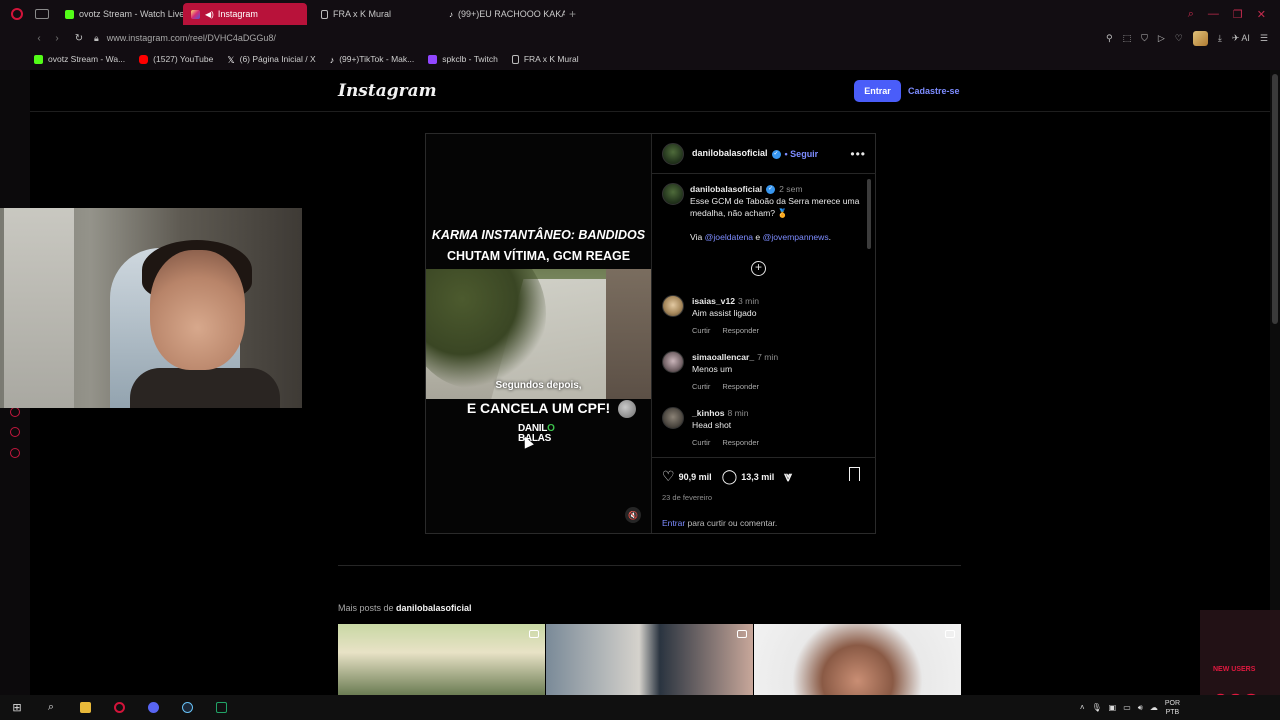  What do you see at coordinates (858, 154) in the screenshot?
I see `more-options-icon: •••` at bounding box center [858, 154].